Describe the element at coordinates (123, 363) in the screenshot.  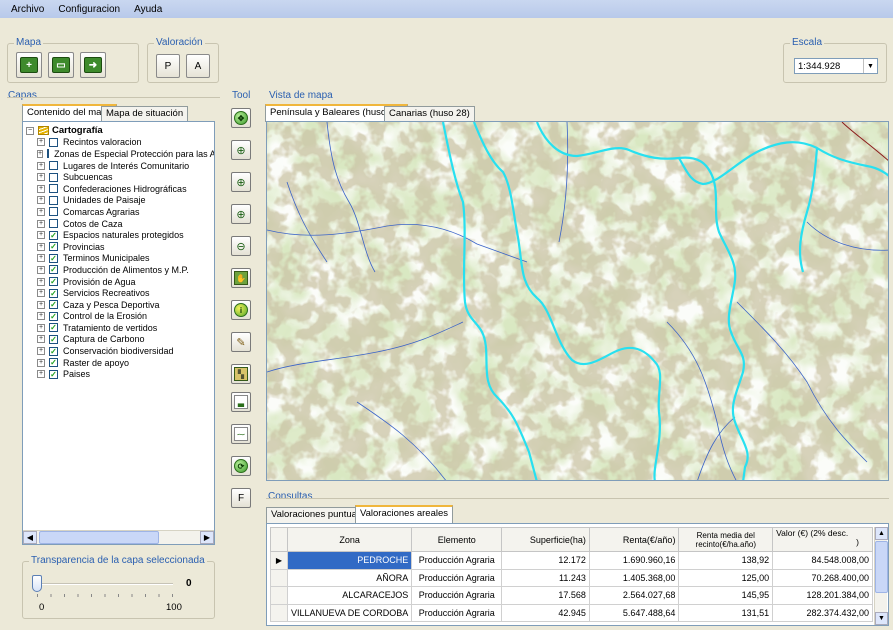
I see `layer-item: + ✓ Raster de apoyo` at that location.